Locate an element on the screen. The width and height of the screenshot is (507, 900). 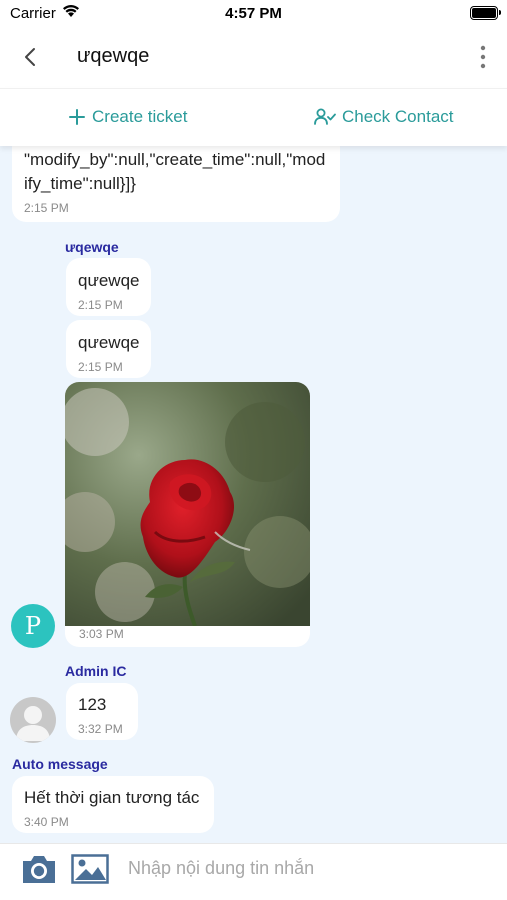
message-time: 3:40 PM is located at coordinates (46, 822).